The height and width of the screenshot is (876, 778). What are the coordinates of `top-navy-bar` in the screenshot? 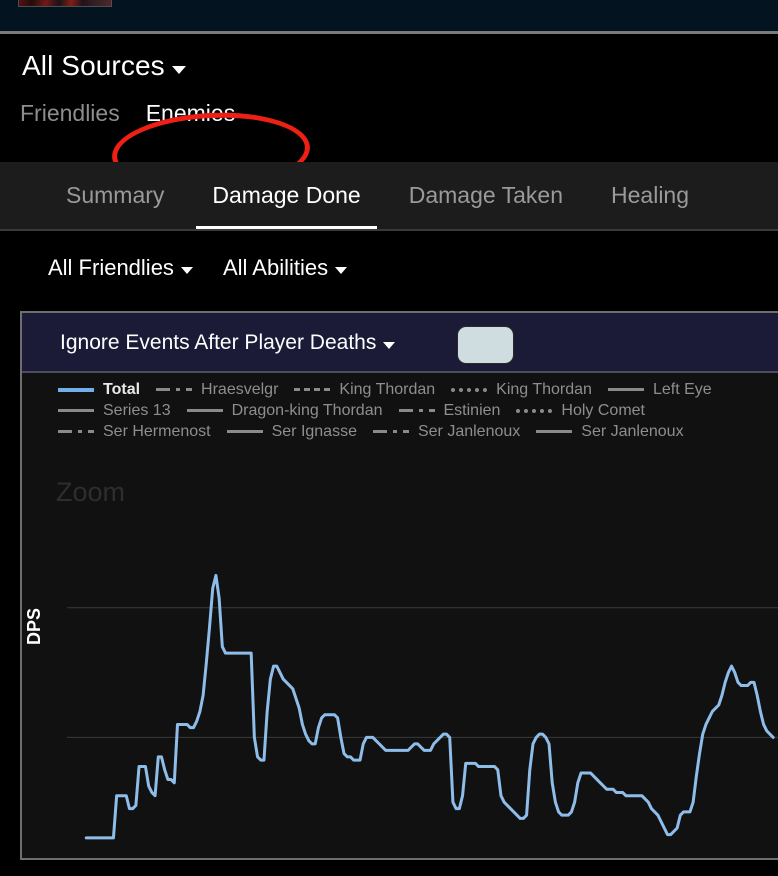 It's located at (389, 15).